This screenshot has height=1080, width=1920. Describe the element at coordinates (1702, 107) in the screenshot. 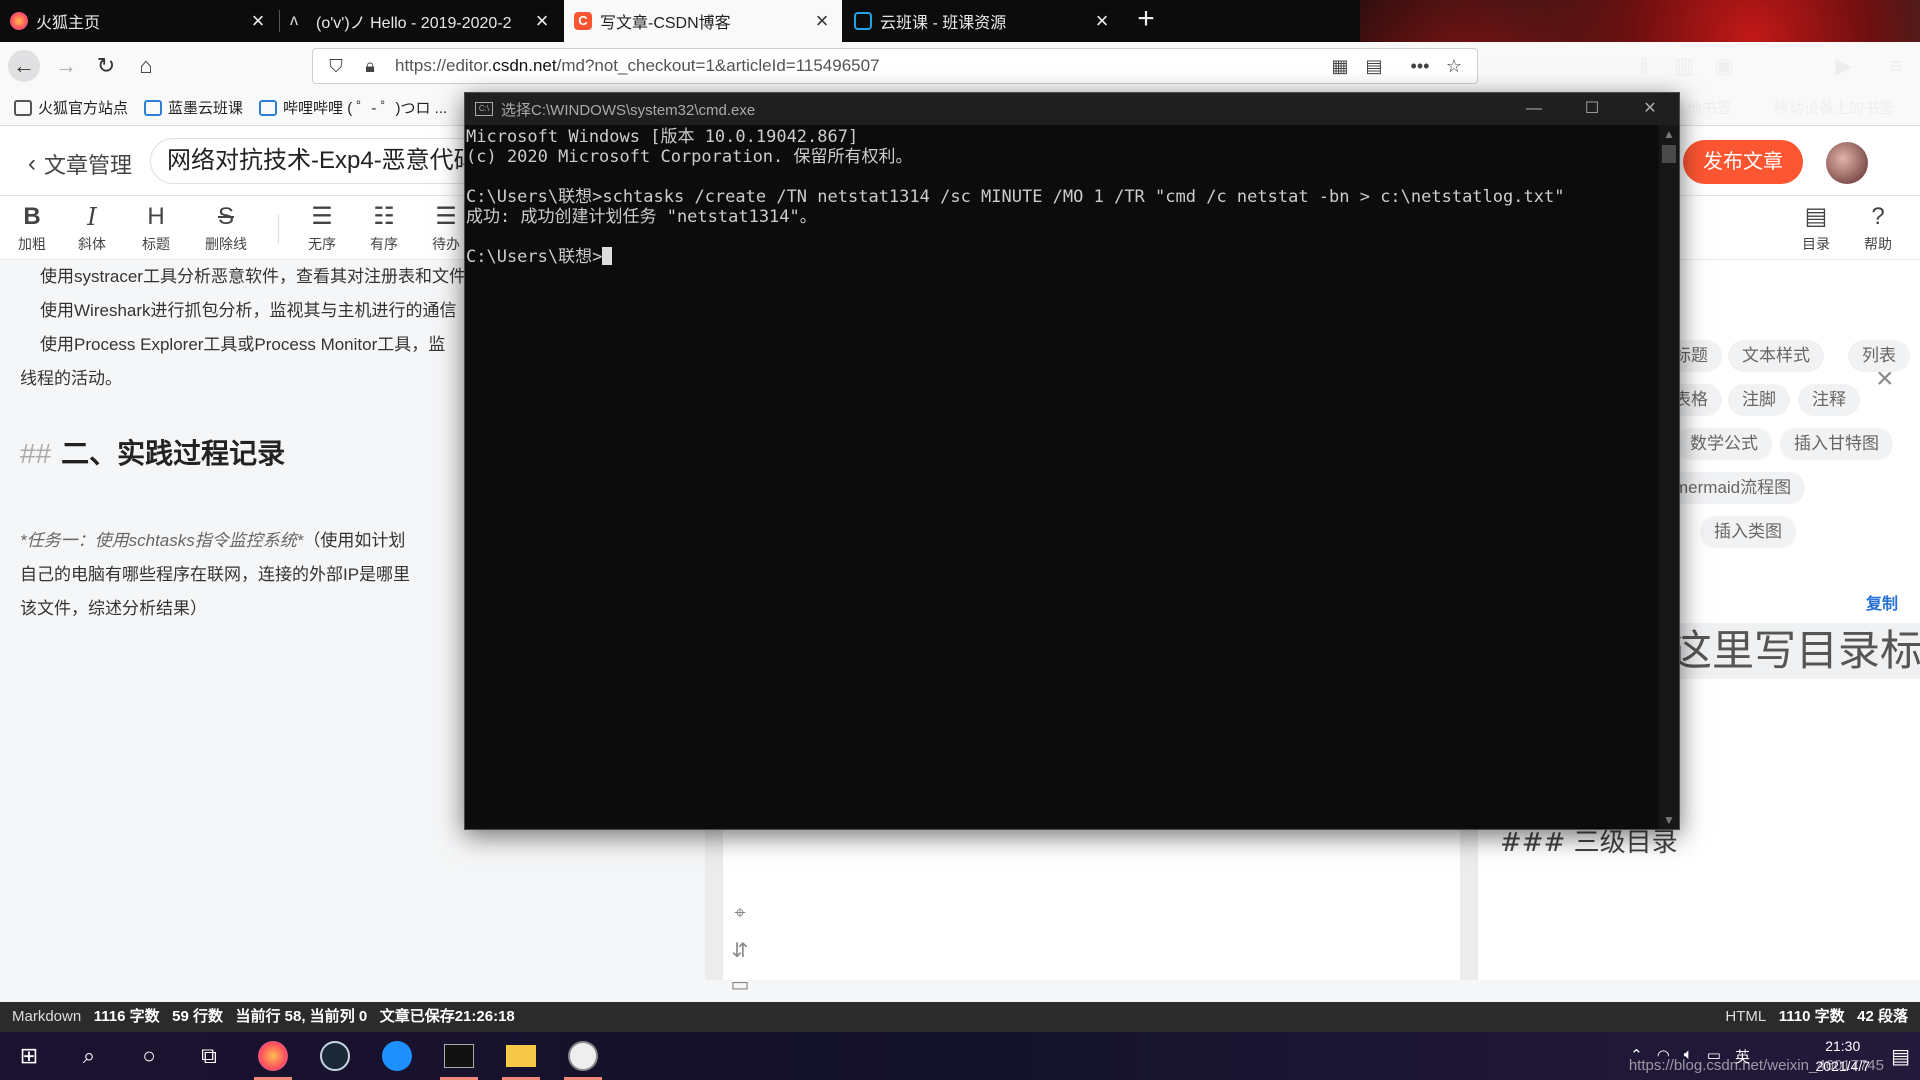

I see `bookmark-other: 其他书签` at that location.